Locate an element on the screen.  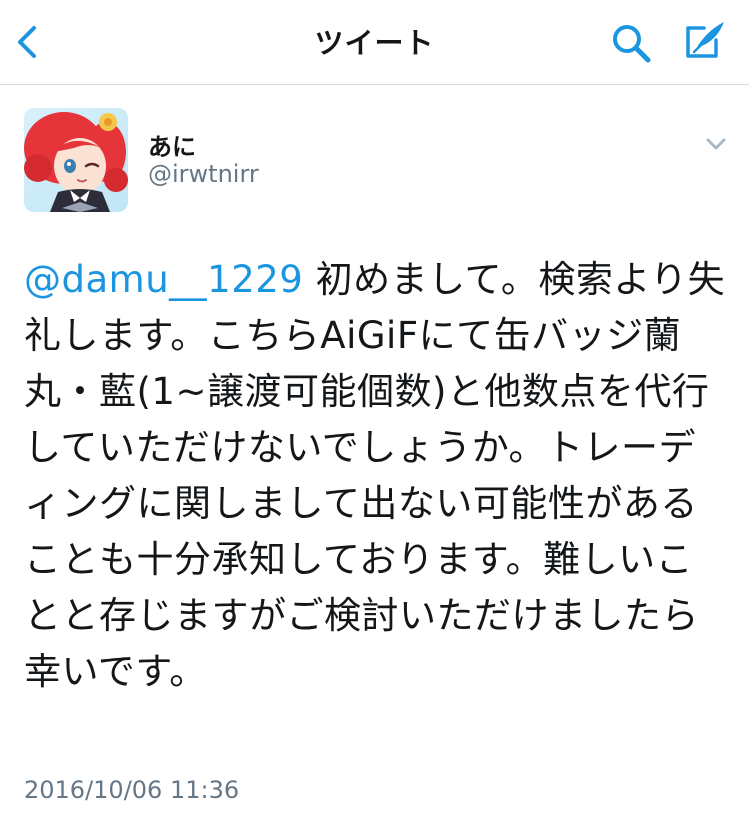
tweet-options-button is located at coordinates (716, 144).